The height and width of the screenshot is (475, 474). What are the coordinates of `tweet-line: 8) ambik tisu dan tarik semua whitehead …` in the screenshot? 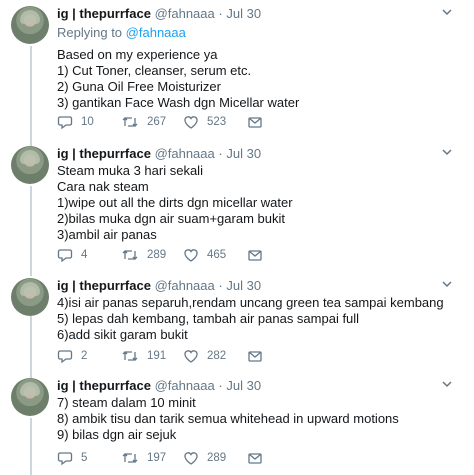 It's located at (228, 418).